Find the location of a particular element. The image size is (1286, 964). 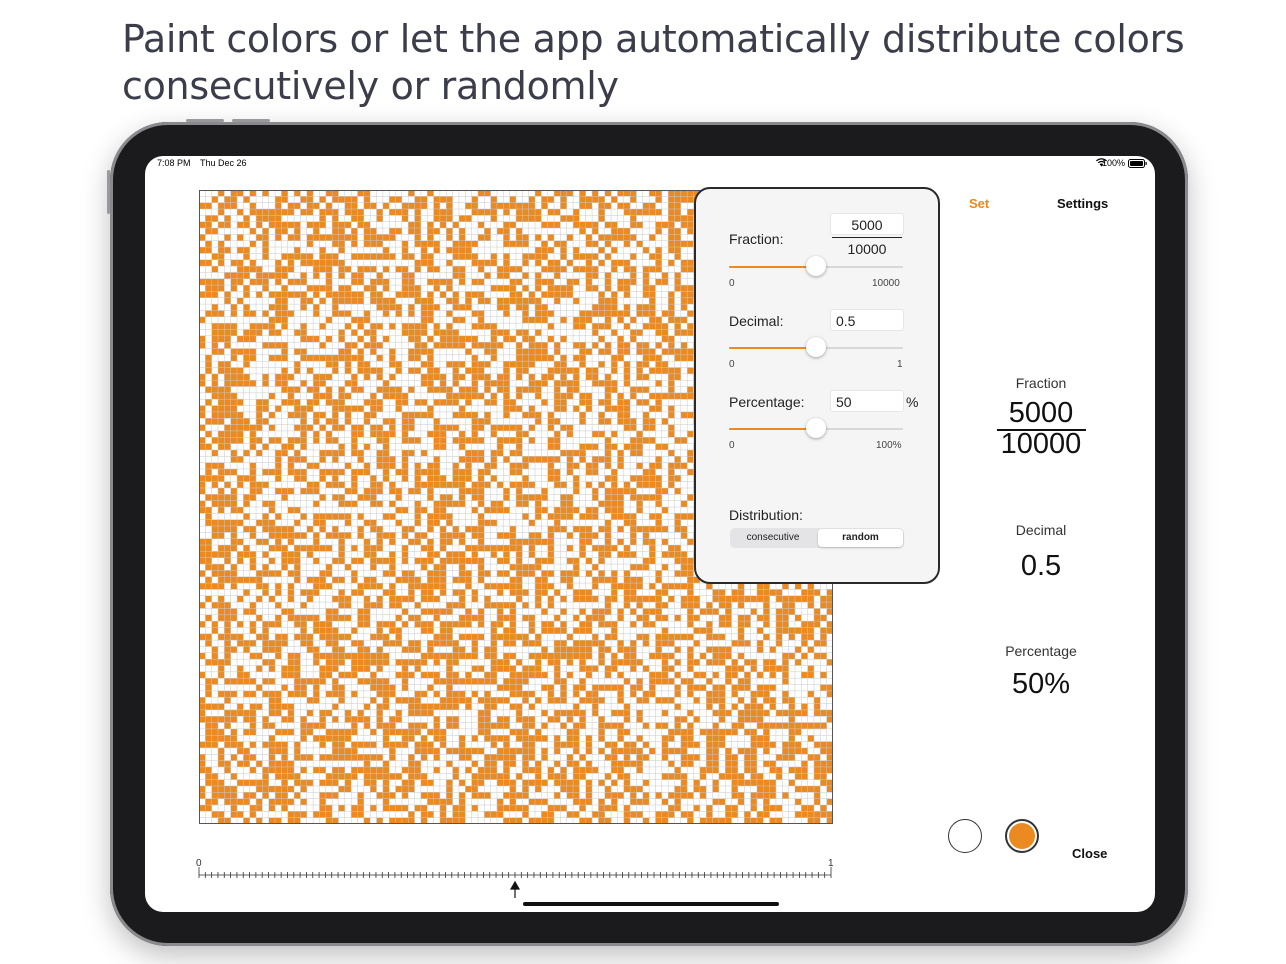

ruler-ticks is located at coordinates (515, 872).